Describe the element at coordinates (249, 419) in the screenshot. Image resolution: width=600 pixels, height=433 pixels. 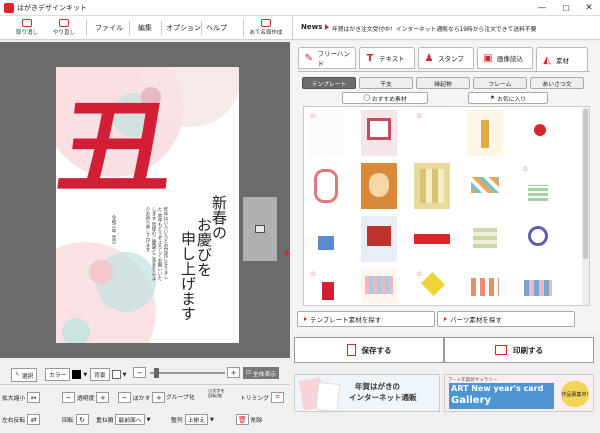
I see `delete-tool: 🗑 削除` at that location.